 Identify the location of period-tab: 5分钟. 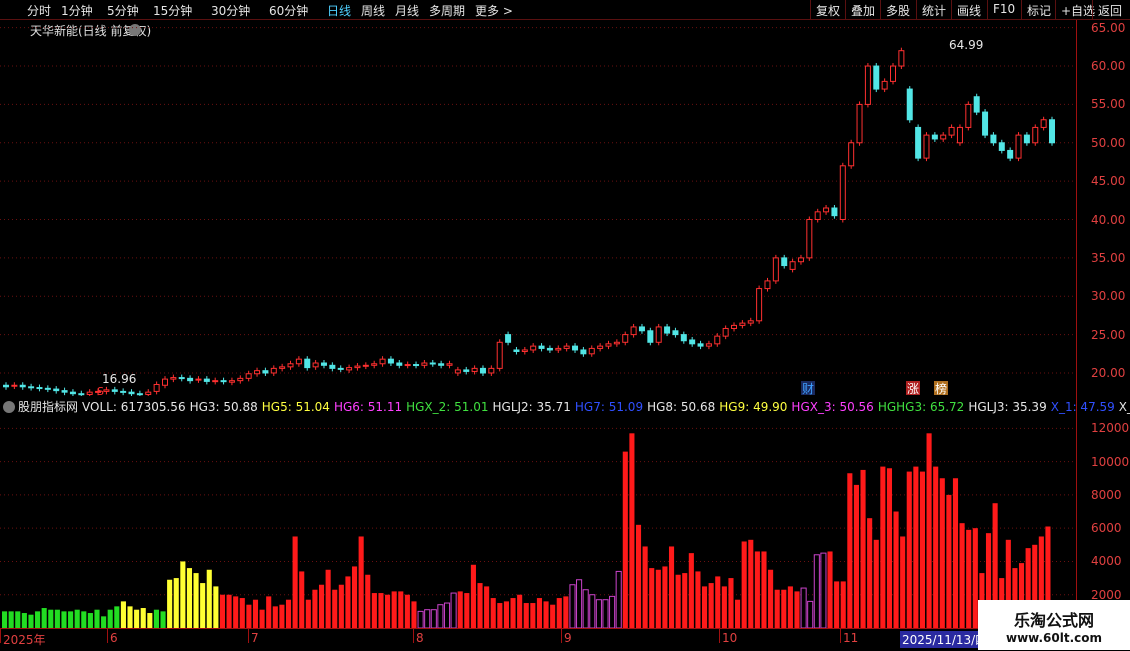
(123, 10).